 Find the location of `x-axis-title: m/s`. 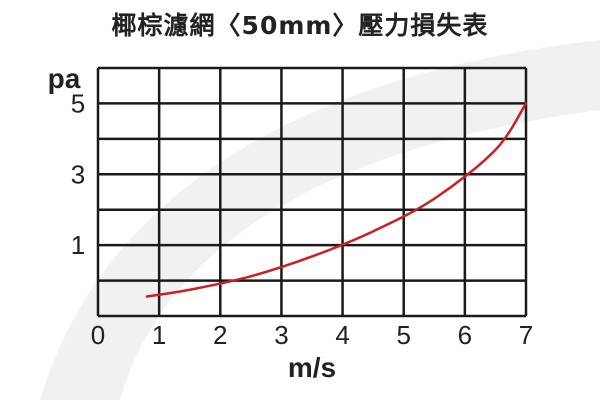

x-axis-title: m/s is located at coordinates (312, 367).